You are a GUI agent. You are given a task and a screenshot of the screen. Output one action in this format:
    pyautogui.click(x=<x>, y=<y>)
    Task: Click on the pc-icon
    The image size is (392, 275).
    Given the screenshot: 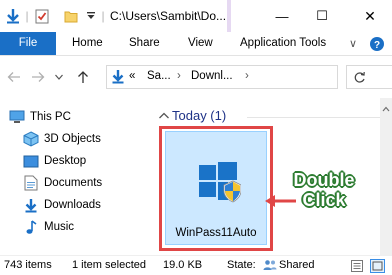 What is the action you would take?
    pyautogui.click(x=17, y=117)
    